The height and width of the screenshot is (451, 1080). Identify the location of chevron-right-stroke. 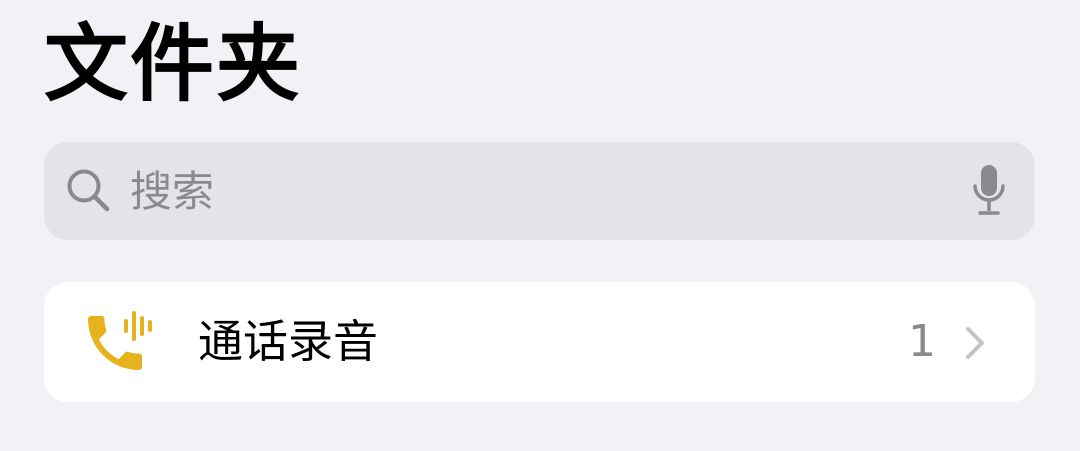
(975, 343).